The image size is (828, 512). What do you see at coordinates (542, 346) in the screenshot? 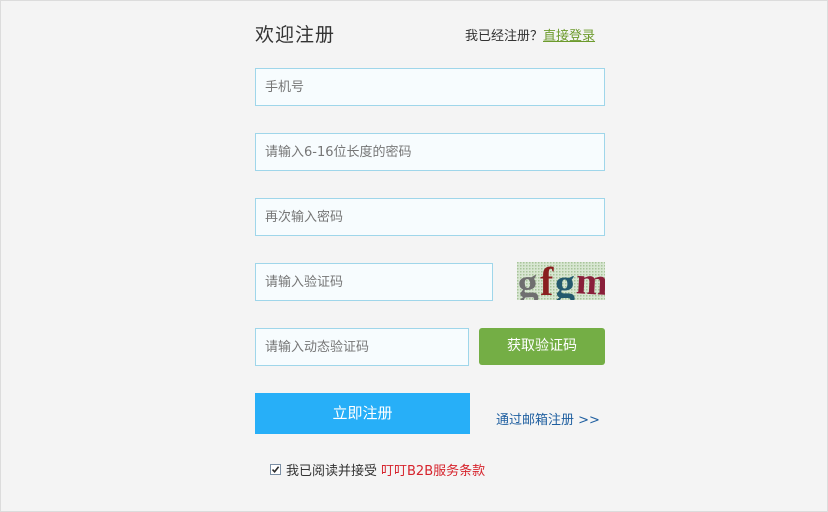
I see `get-sms-code-button: 获取验证码` at bounding box center [542, 346].